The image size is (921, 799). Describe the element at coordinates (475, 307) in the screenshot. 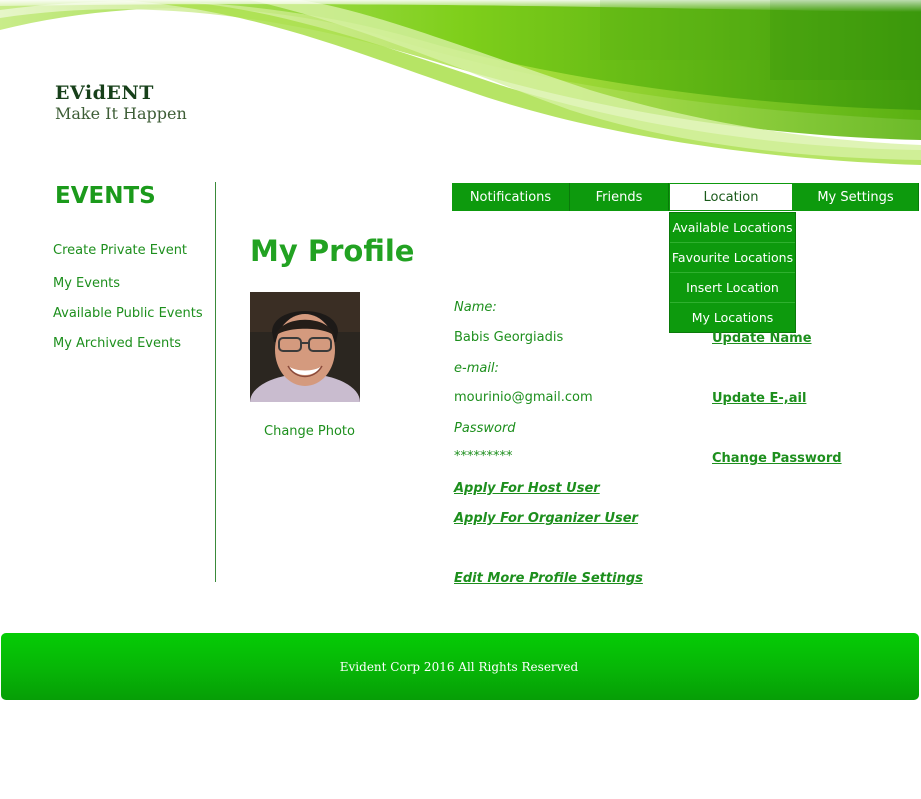

I see `name-label: Name:` at that location.